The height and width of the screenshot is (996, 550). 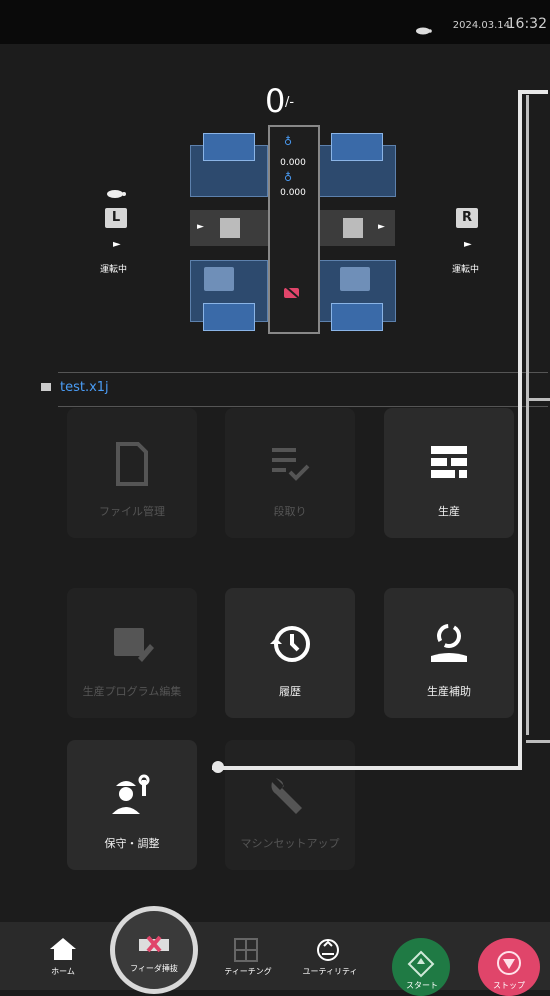 I want to click on teaching-icon, so click(x=246, y=950).